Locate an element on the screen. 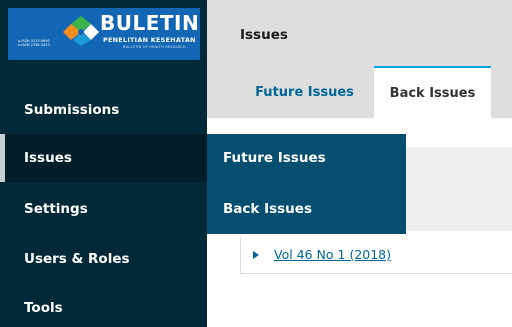 This screenshot has height=327, width=512. sidebar-item-settings: Settings is located at coordinates (103, 209).